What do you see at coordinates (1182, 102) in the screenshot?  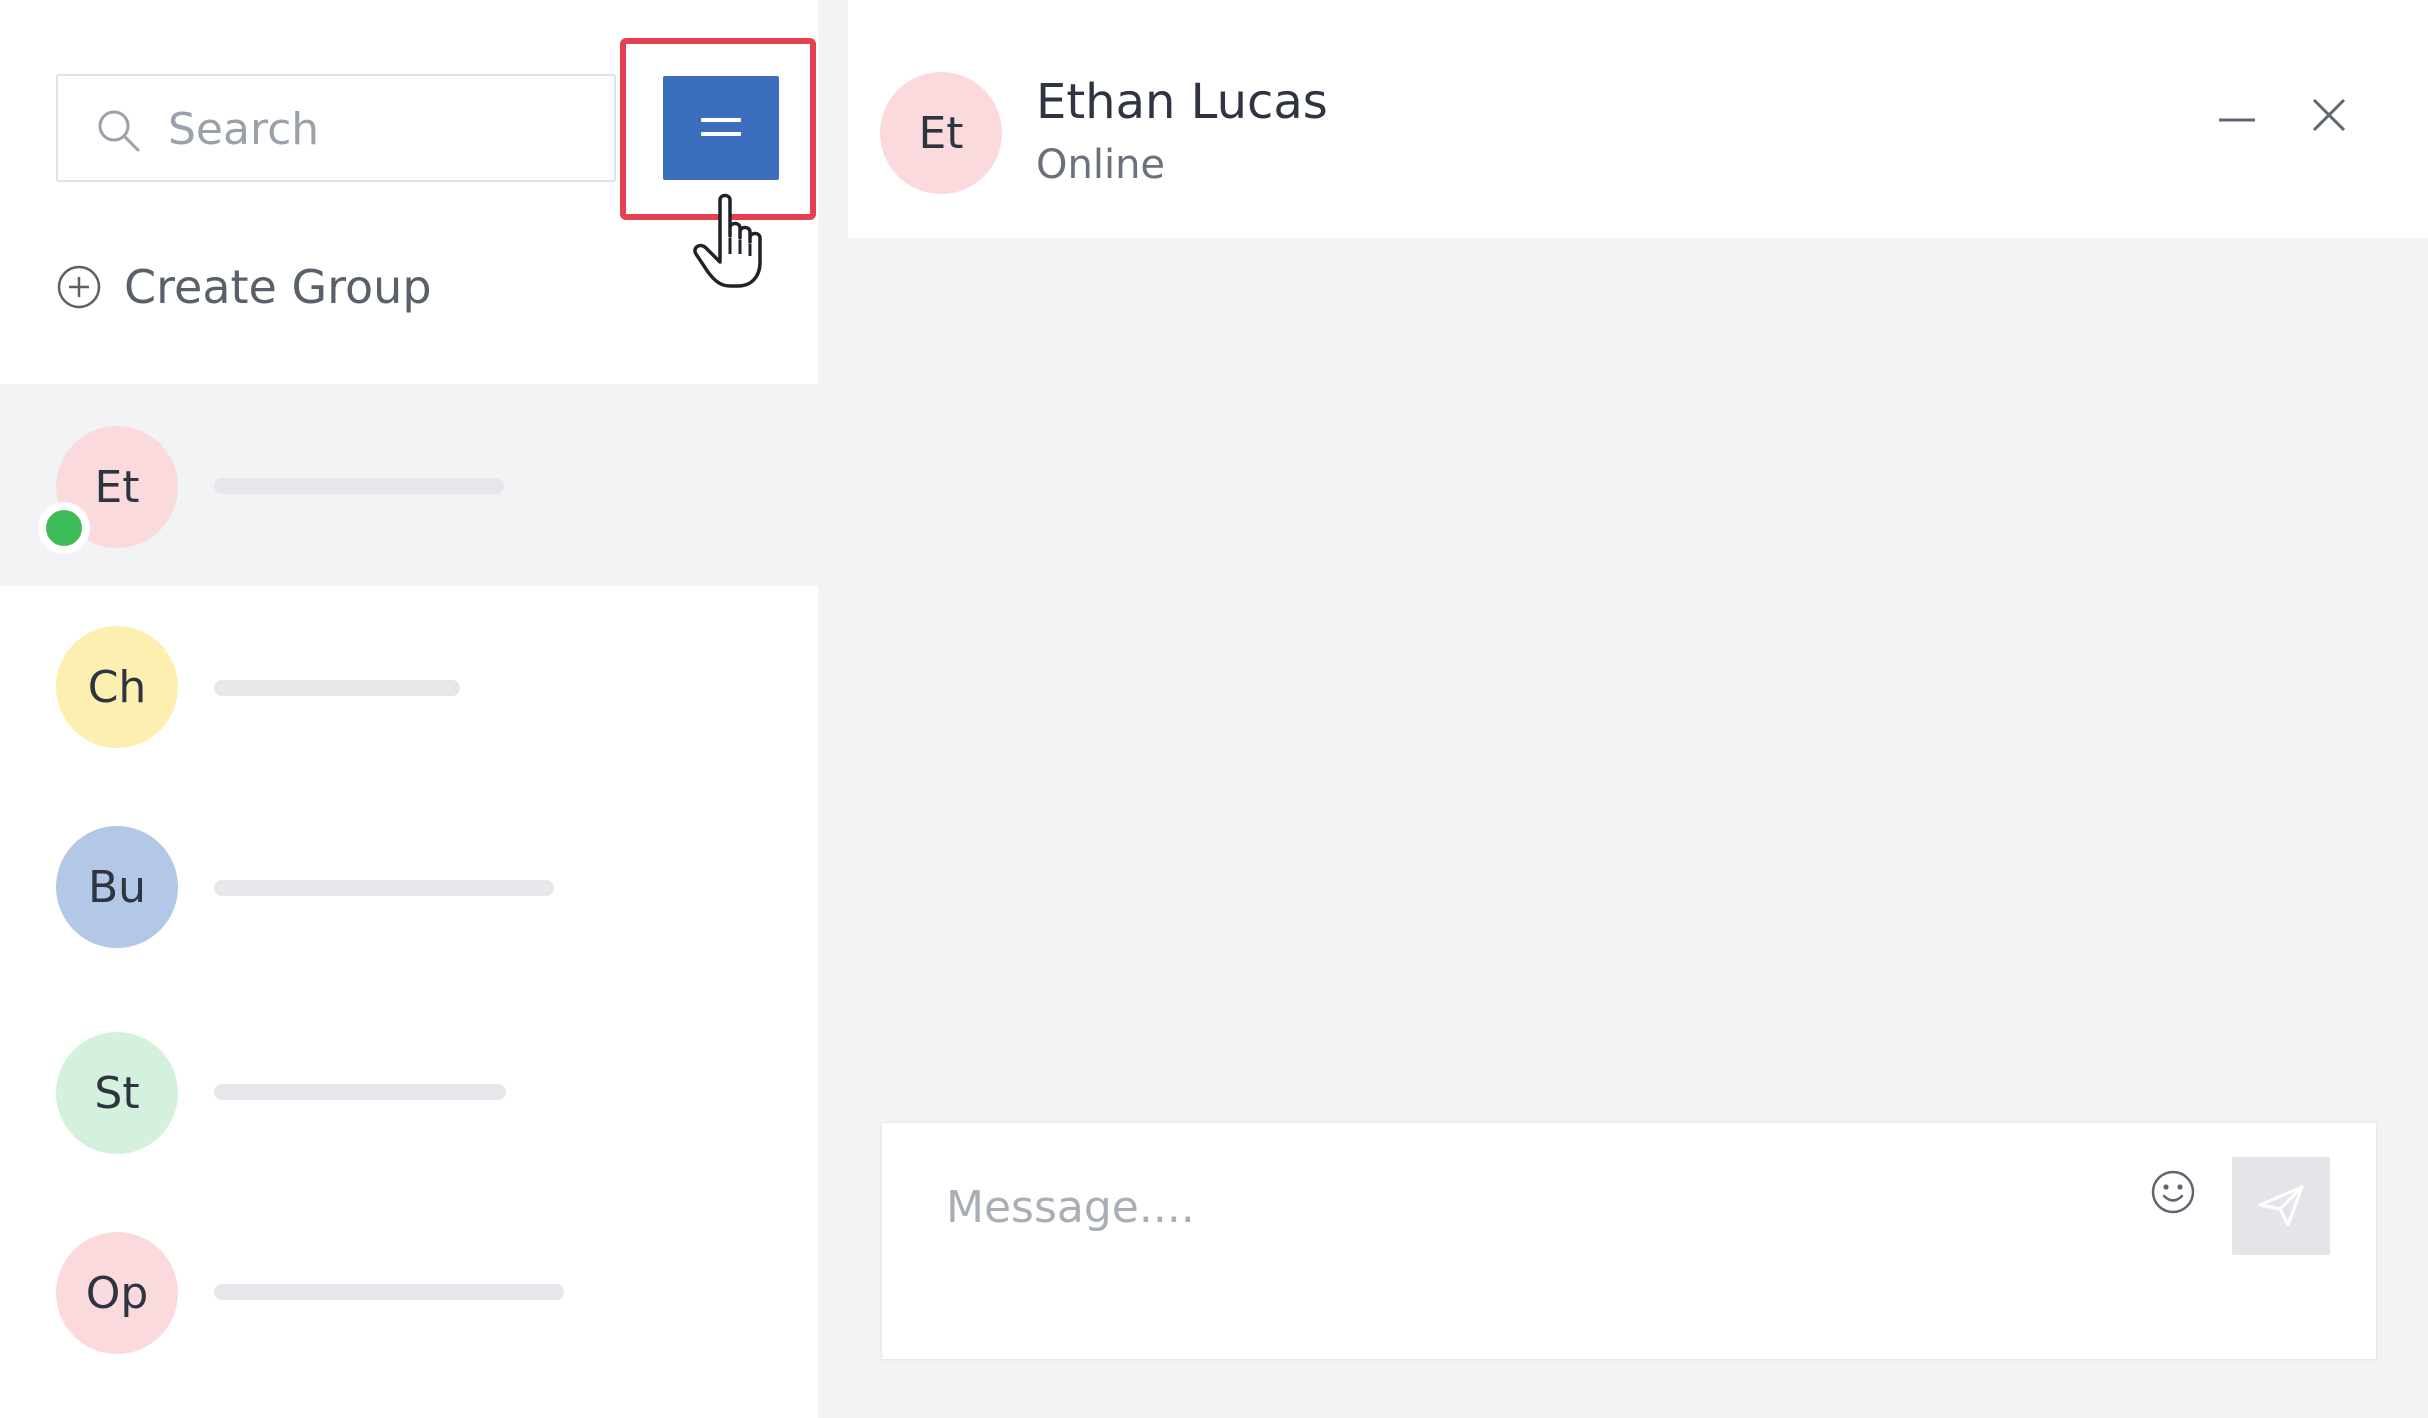 I see `contact-name: Ethan Lucas` at bounding box center [1182, 102].